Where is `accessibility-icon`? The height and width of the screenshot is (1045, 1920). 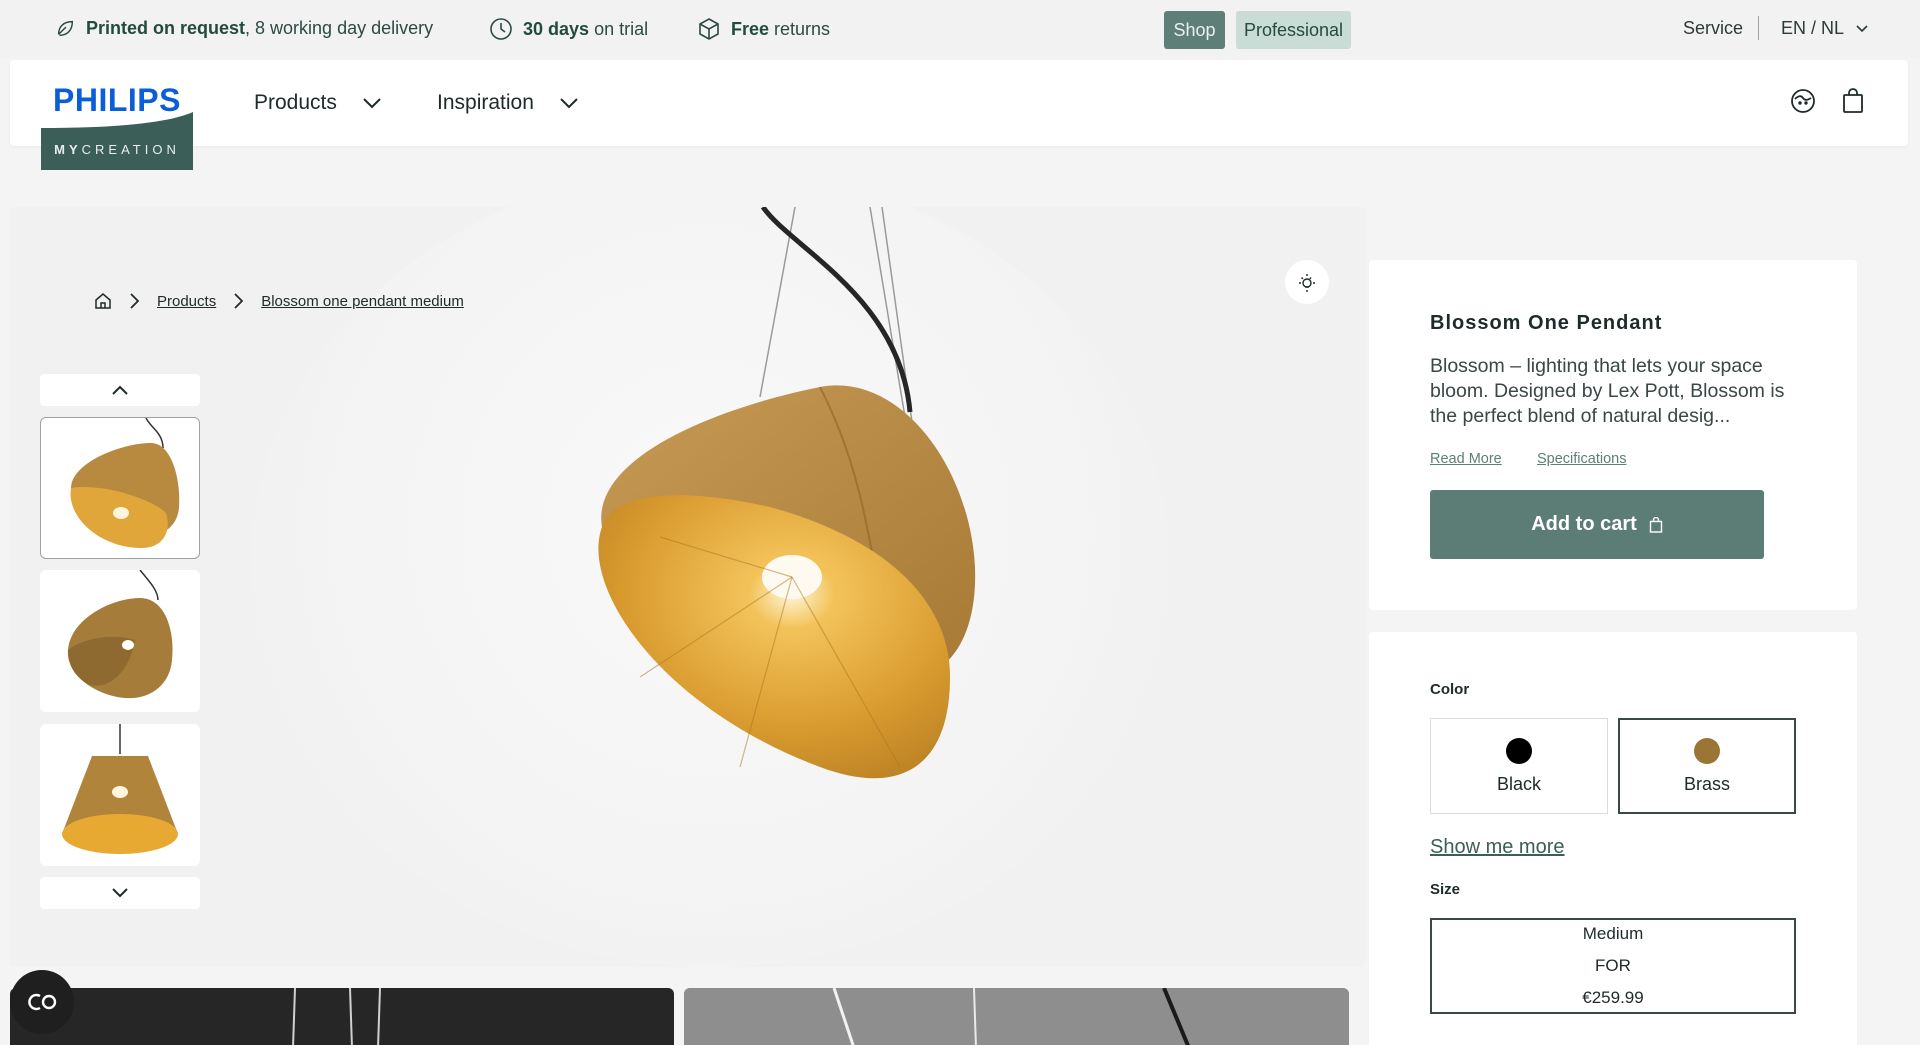 accessibility-icon is located at coordinates (42, 1002).